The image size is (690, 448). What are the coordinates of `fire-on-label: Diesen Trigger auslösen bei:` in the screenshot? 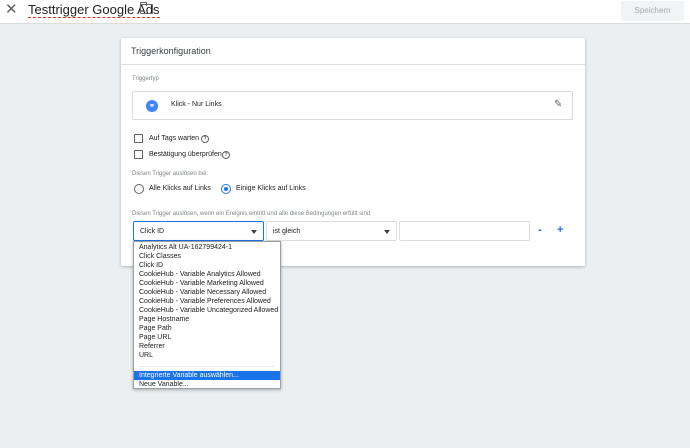 It's located at (170, 174).